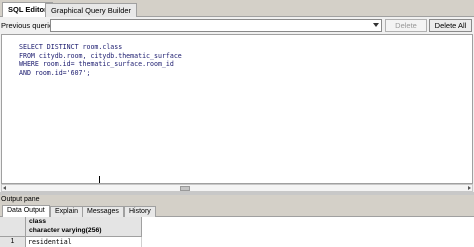  I want to click on editor-tabbar: SQL Editor Graphical Query Builder, so click(237, 9).